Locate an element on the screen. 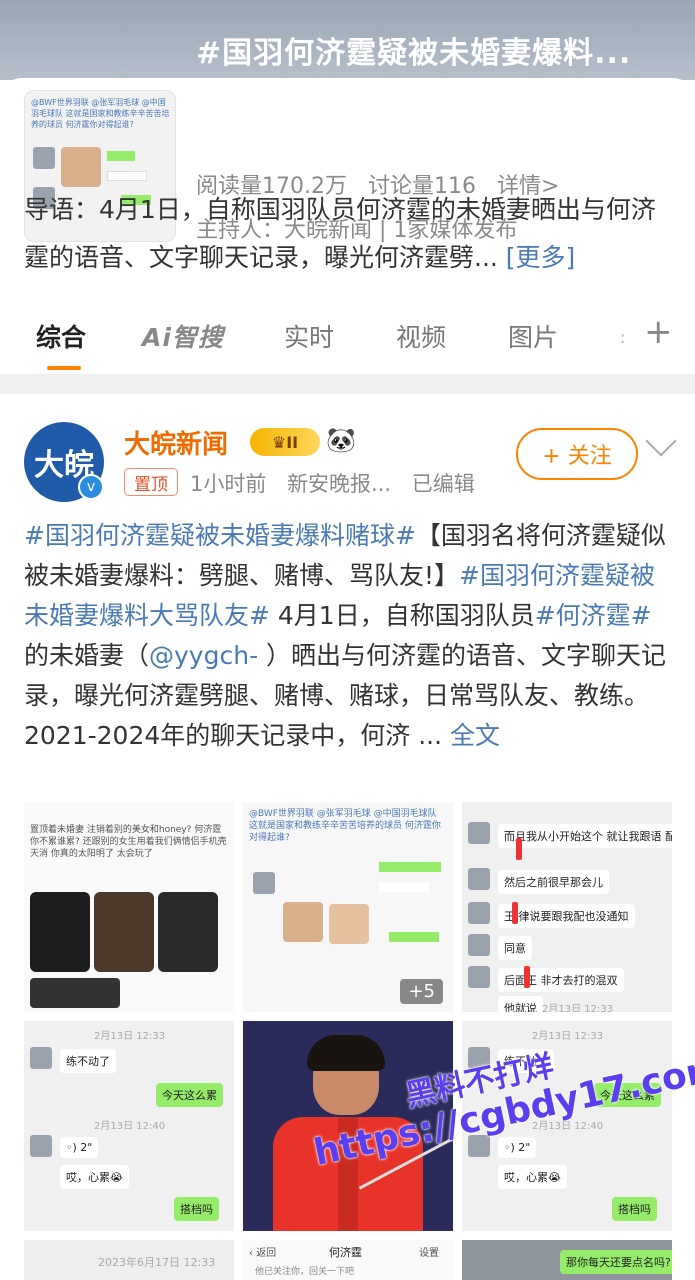 This screenshot has width=695, height=1280. dog-photo is located at coordinates (124, 932).